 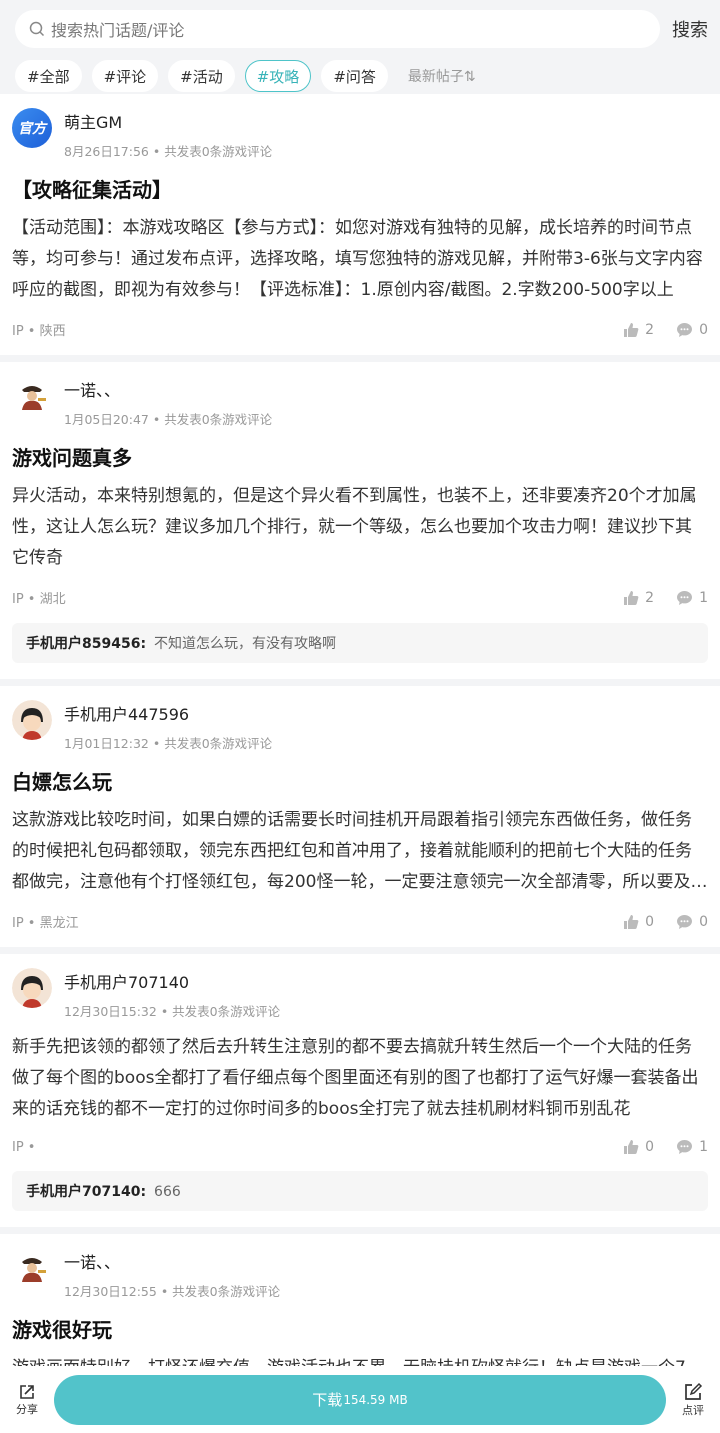 What do you see at coordinates (167, 1192) in the screenshot?
I see `reply-text: 666` at bounding box center [167, 1192].